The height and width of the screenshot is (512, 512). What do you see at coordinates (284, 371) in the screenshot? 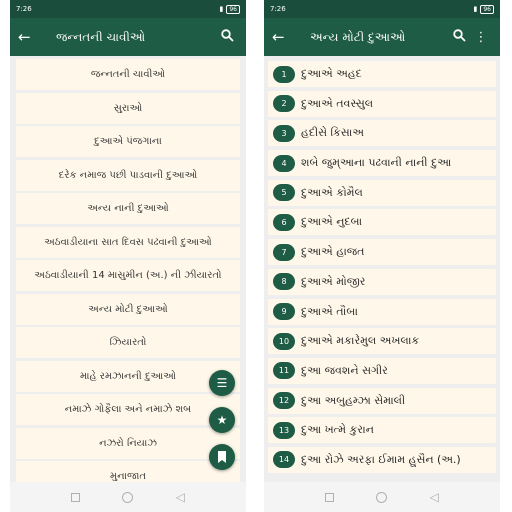
I see `item-number: 11` at bounding box center [284, 371].